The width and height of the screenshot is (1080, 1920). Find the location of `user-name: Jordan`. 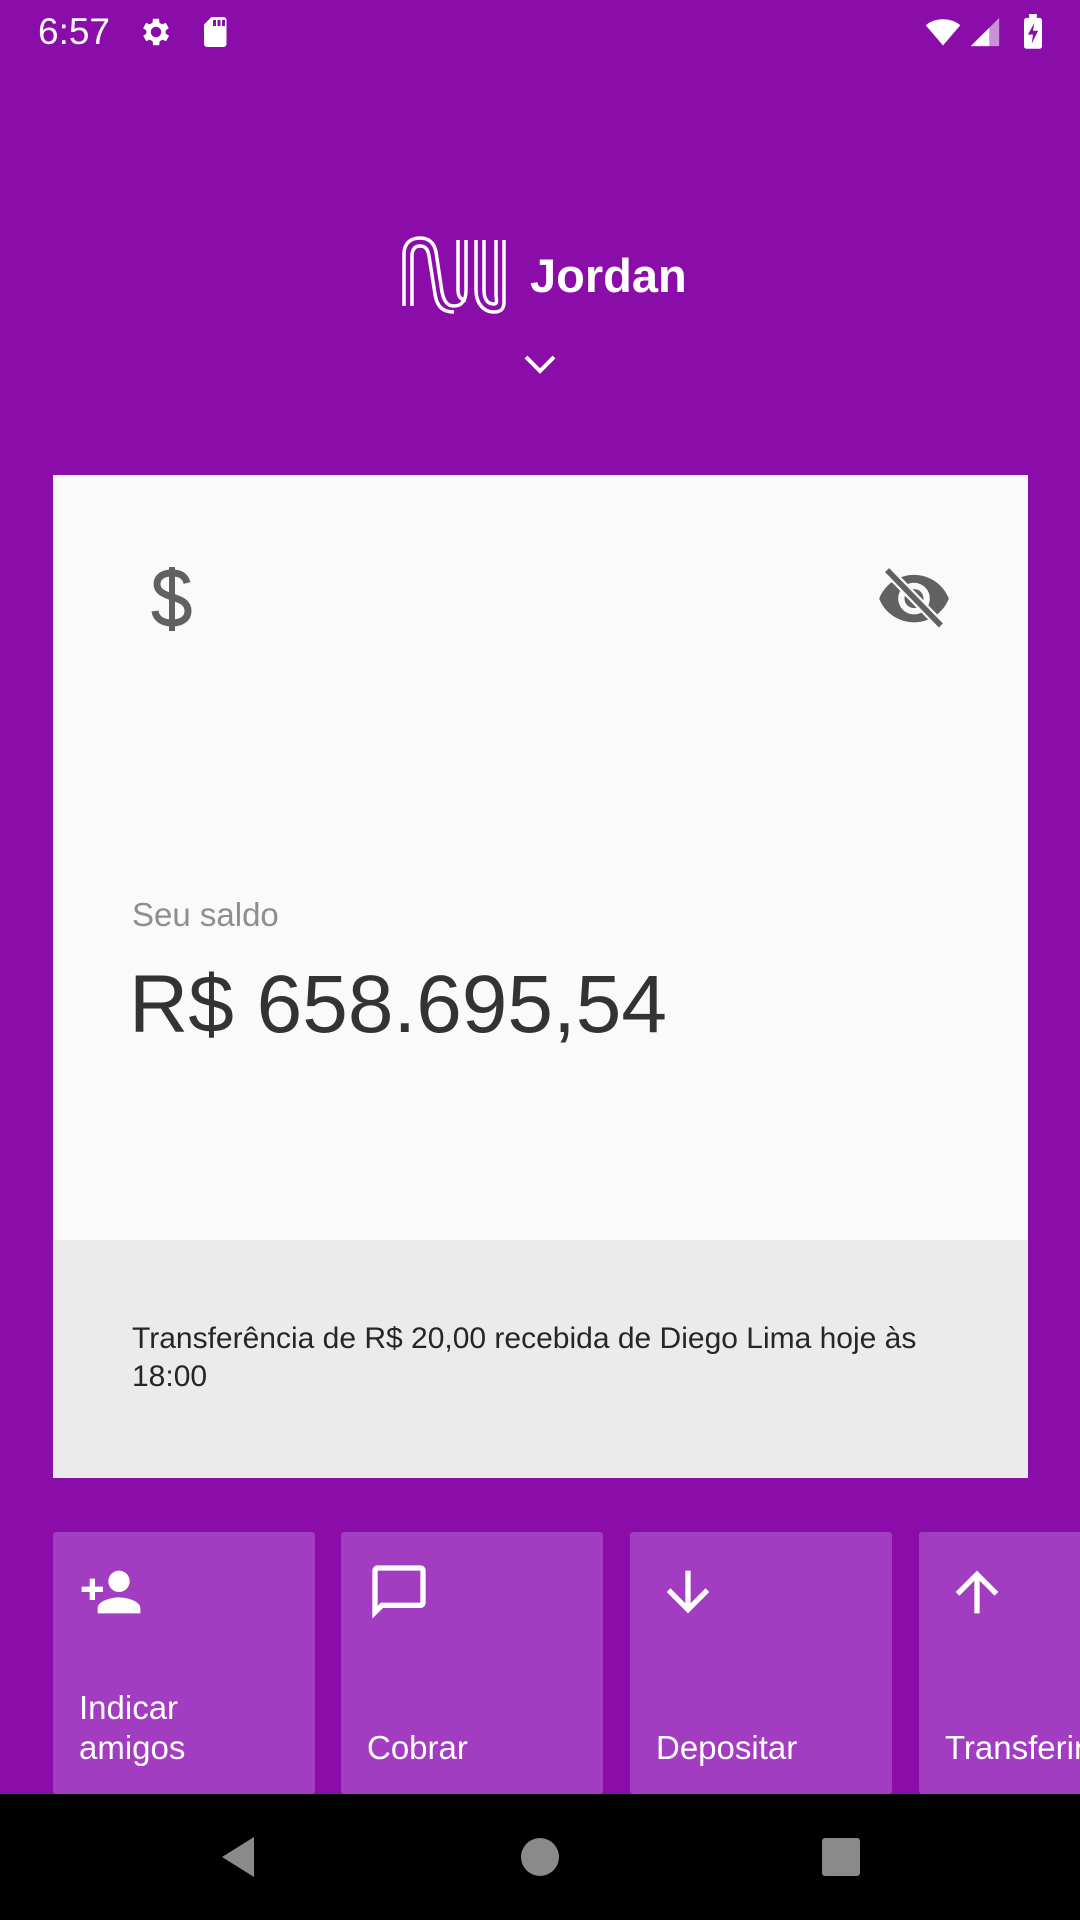

user-name: Jordan is located at coordinates (608, 275).